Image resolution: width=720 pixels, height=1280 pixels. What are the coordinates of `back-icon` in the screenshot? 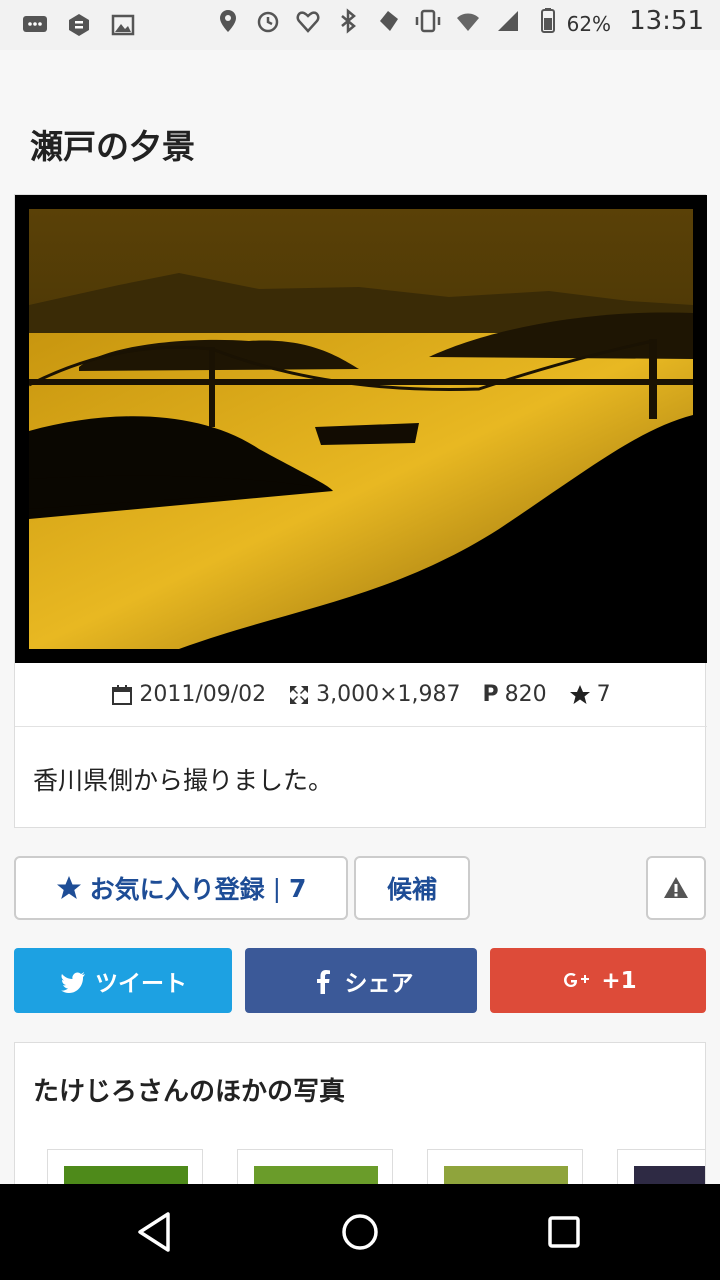 It's located at (154, 1232).